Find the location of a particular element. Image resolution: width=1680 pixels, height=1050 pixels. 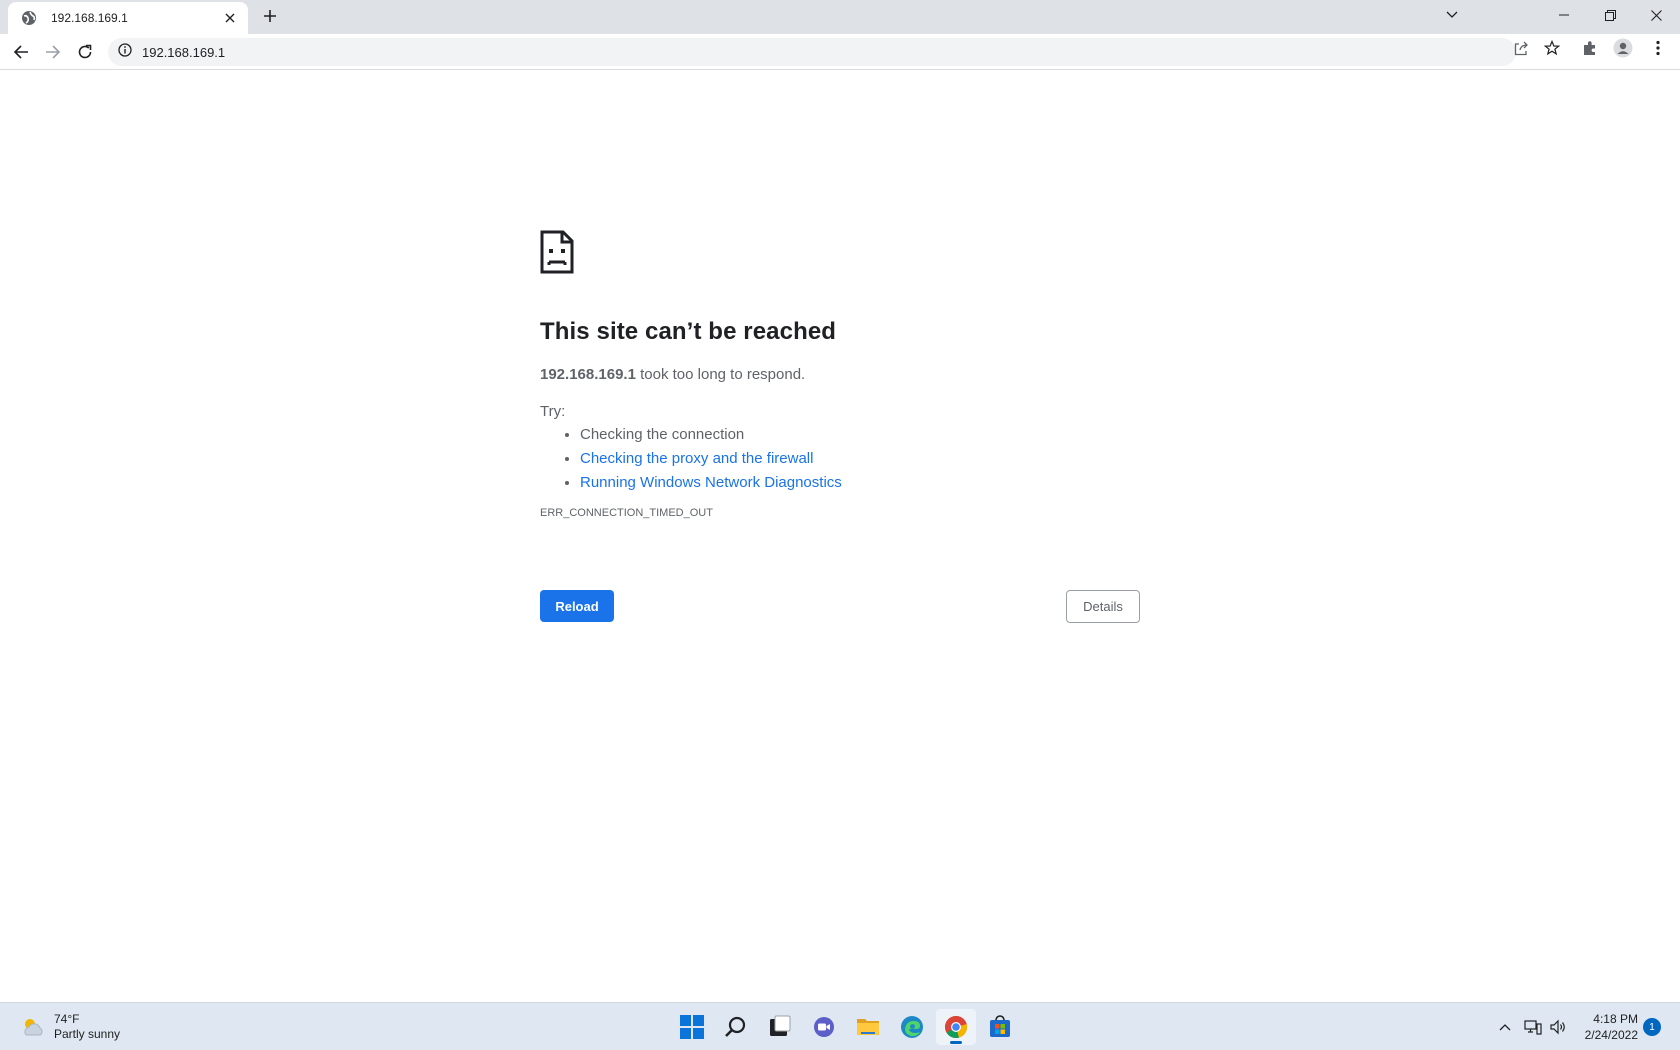

share-icon is located at coordinates (1521, 48).